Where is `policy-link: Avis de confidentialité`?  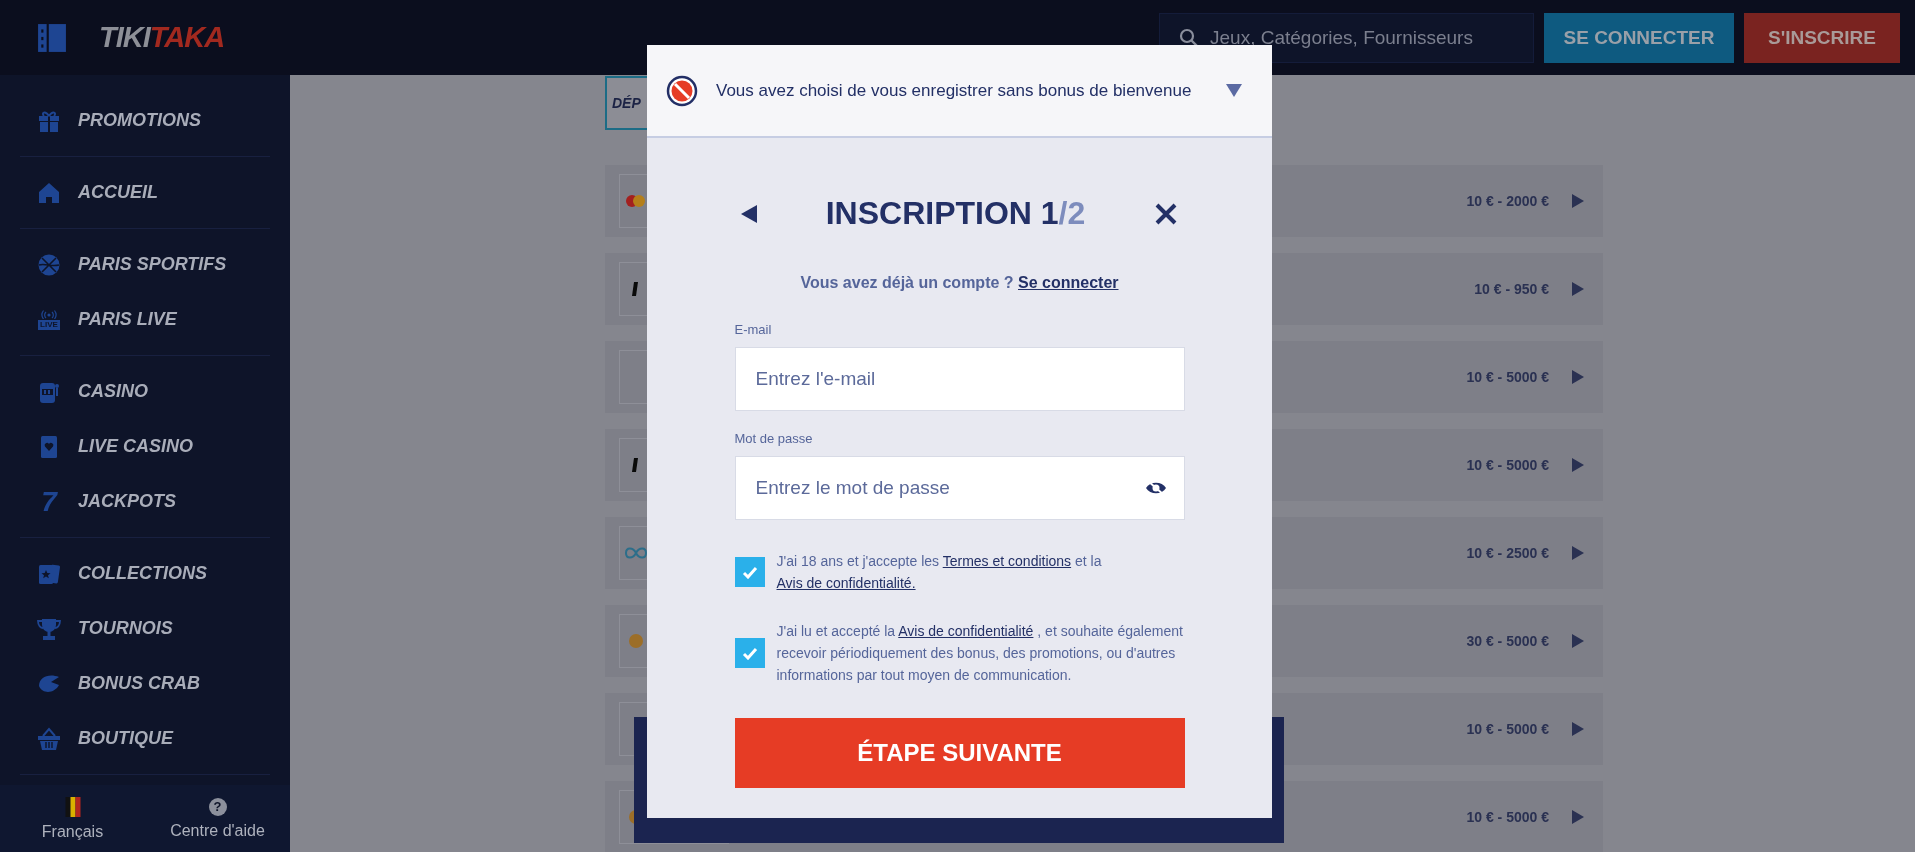 policy-link: Avis de confidentialité is located at coordinates (966, 631).